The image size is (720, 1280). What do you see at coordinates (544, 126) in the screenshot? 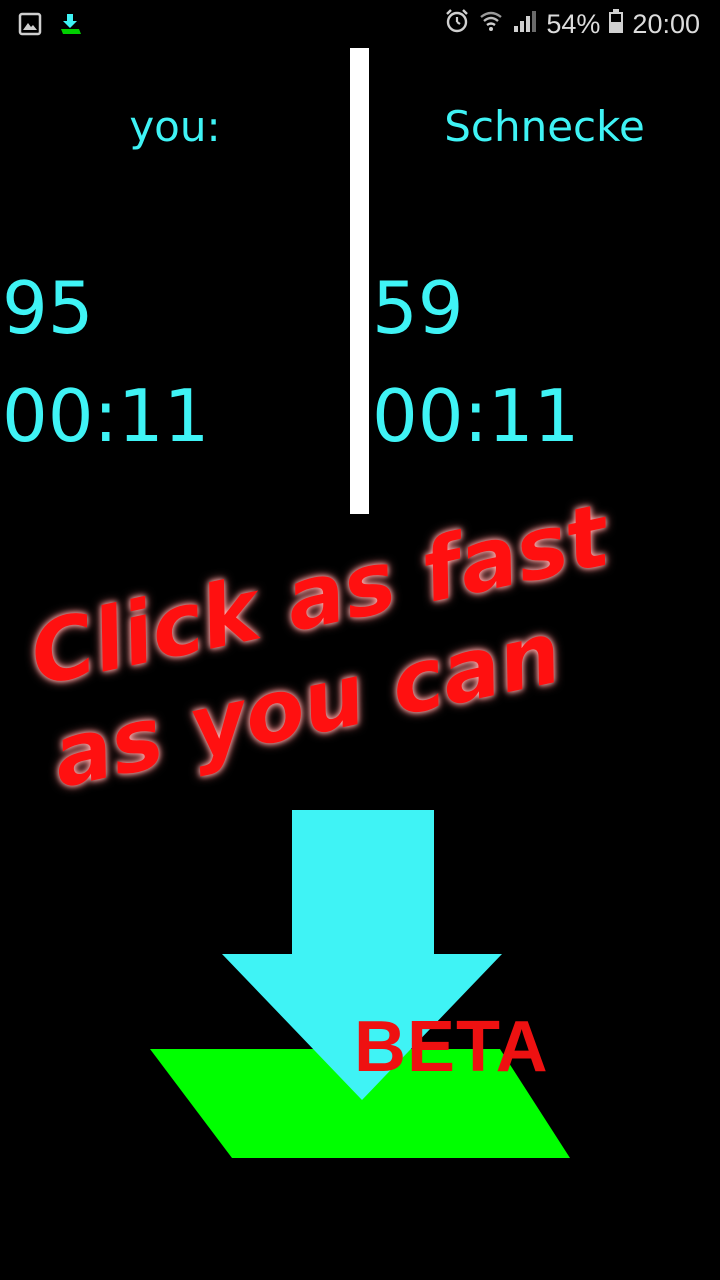
I see `player-opponent-label: Schnecke` at bounding box center [544, 126].